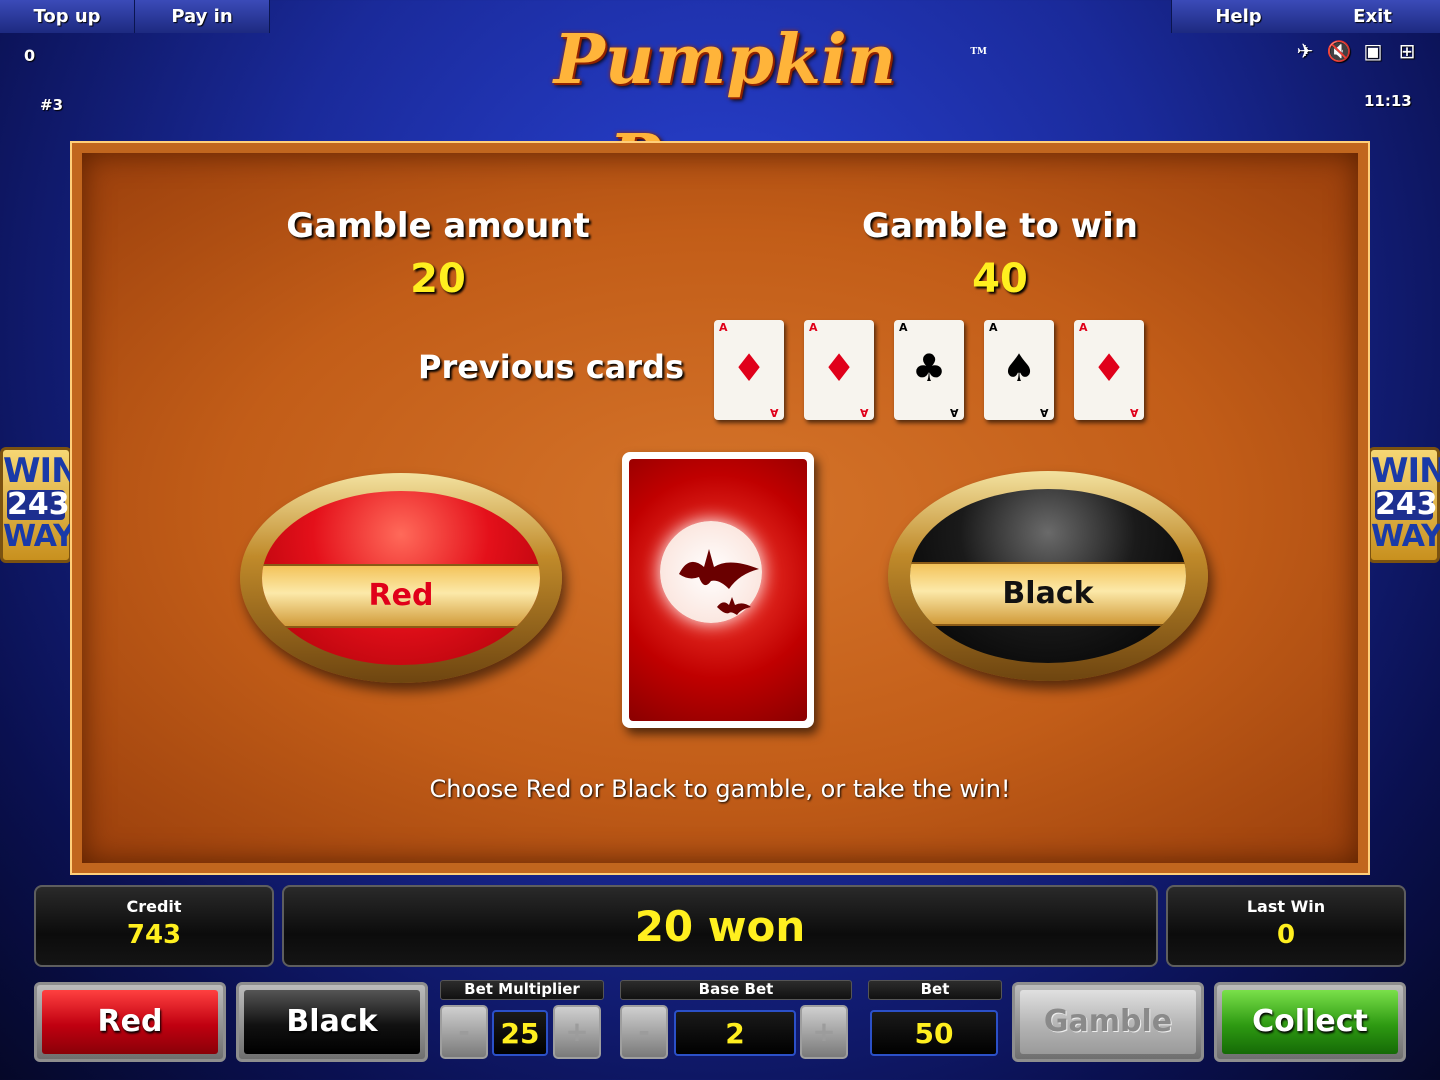 This screenshot has width=1440, height=1080. What do you see at coordinates (438, 279) in the screenshot?
I see `gamble-amount-value: 20` at bounding box center [438, 279].